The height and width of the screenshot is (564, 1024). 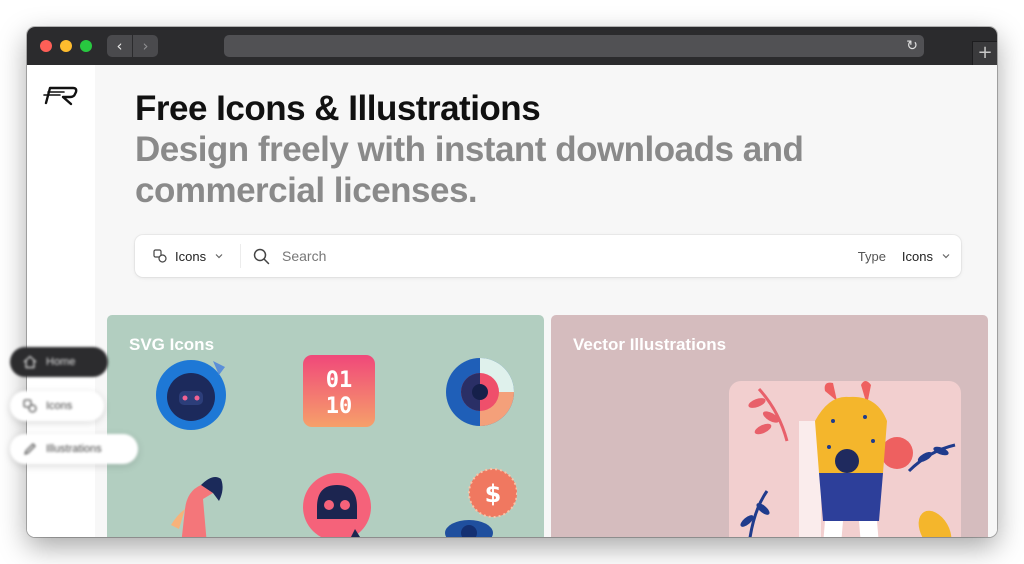 What do you see at coordinates (61, 301) in the screenshot?
I see `sidebar` at bounding box center [61, 301].